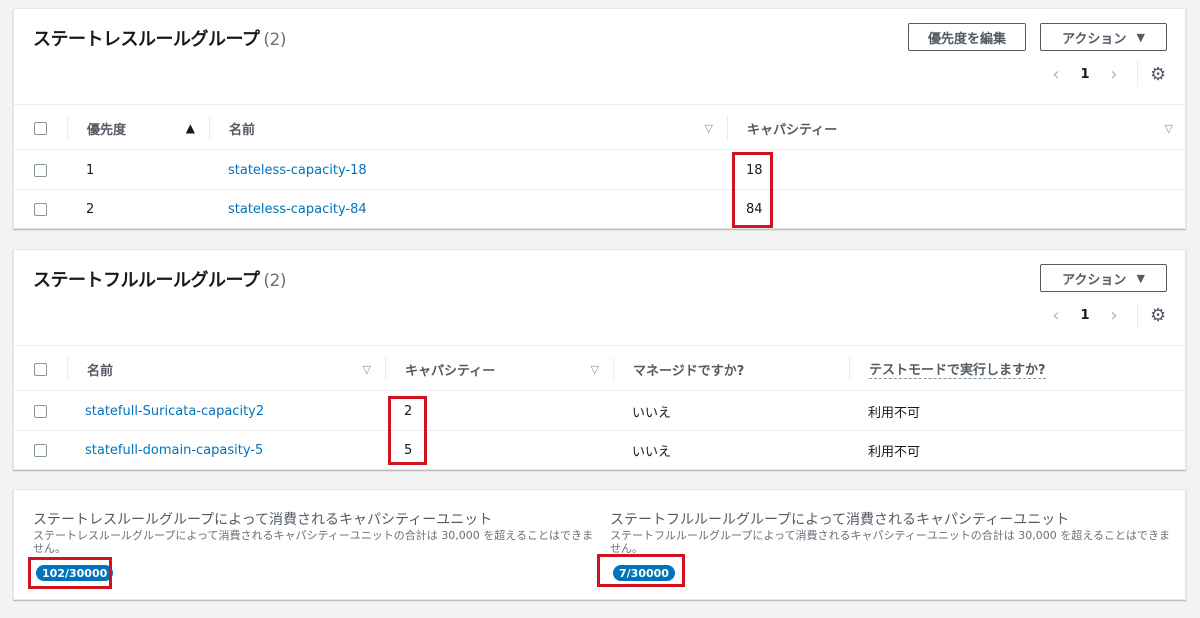 The width and height of the screenshot is (1200, 618). What do you see at coordinates (70, 573) in the screenshot?
I see `highlight-box-stateless-badge` at bounding box center [70, 573].